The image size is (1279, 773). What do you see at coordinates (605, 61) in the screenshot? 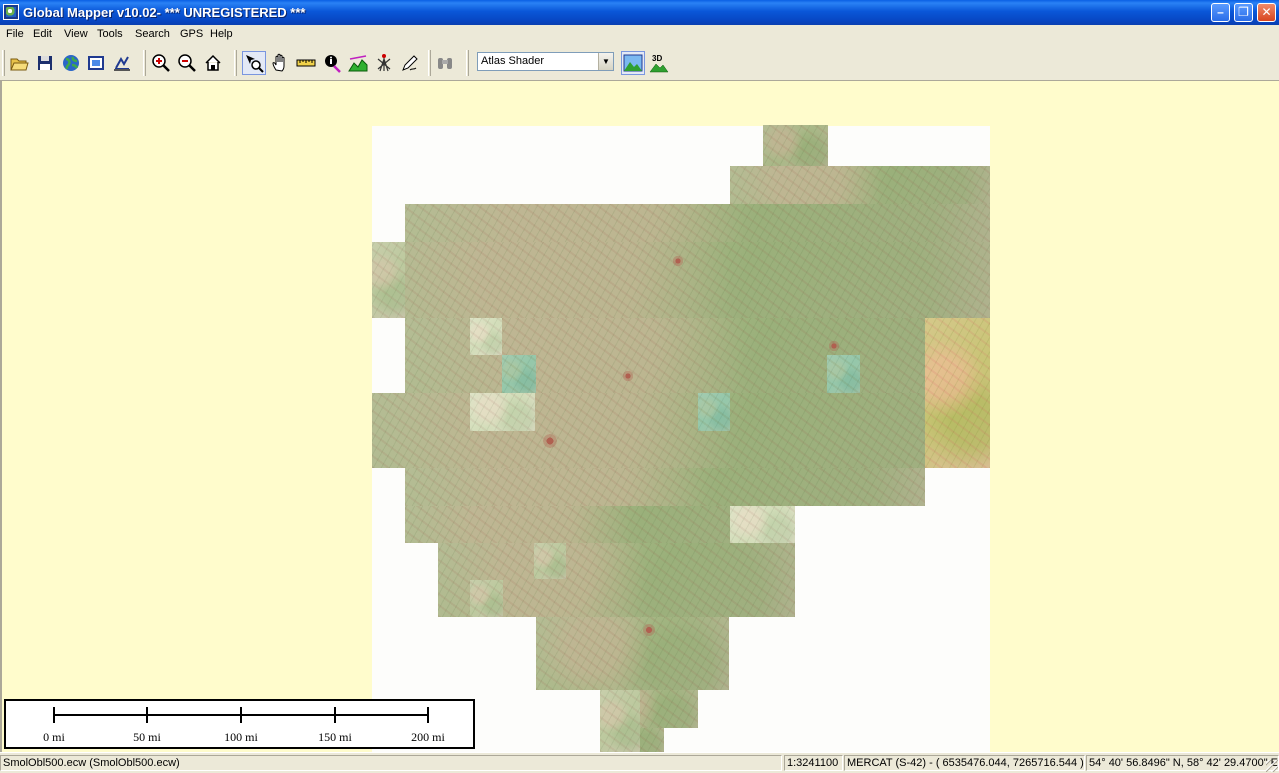
I see `chevron-down-icon: ▼` at bounding box center [605, 61].